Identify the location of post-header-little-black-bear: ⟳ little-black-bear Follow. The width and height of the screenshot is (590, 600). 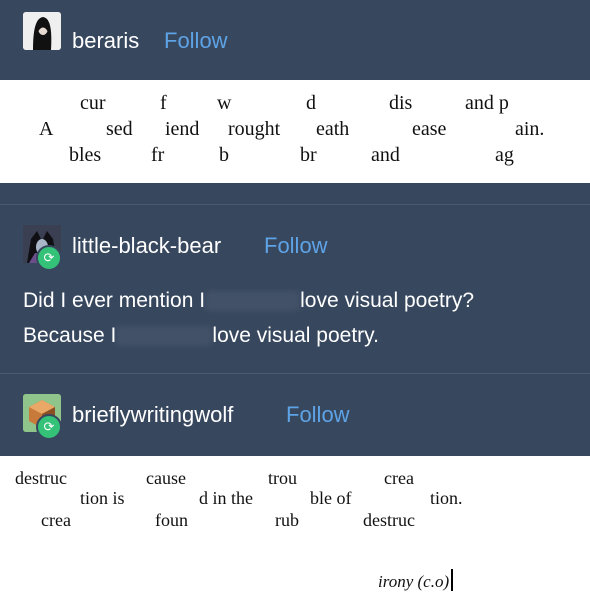
(295, 238).